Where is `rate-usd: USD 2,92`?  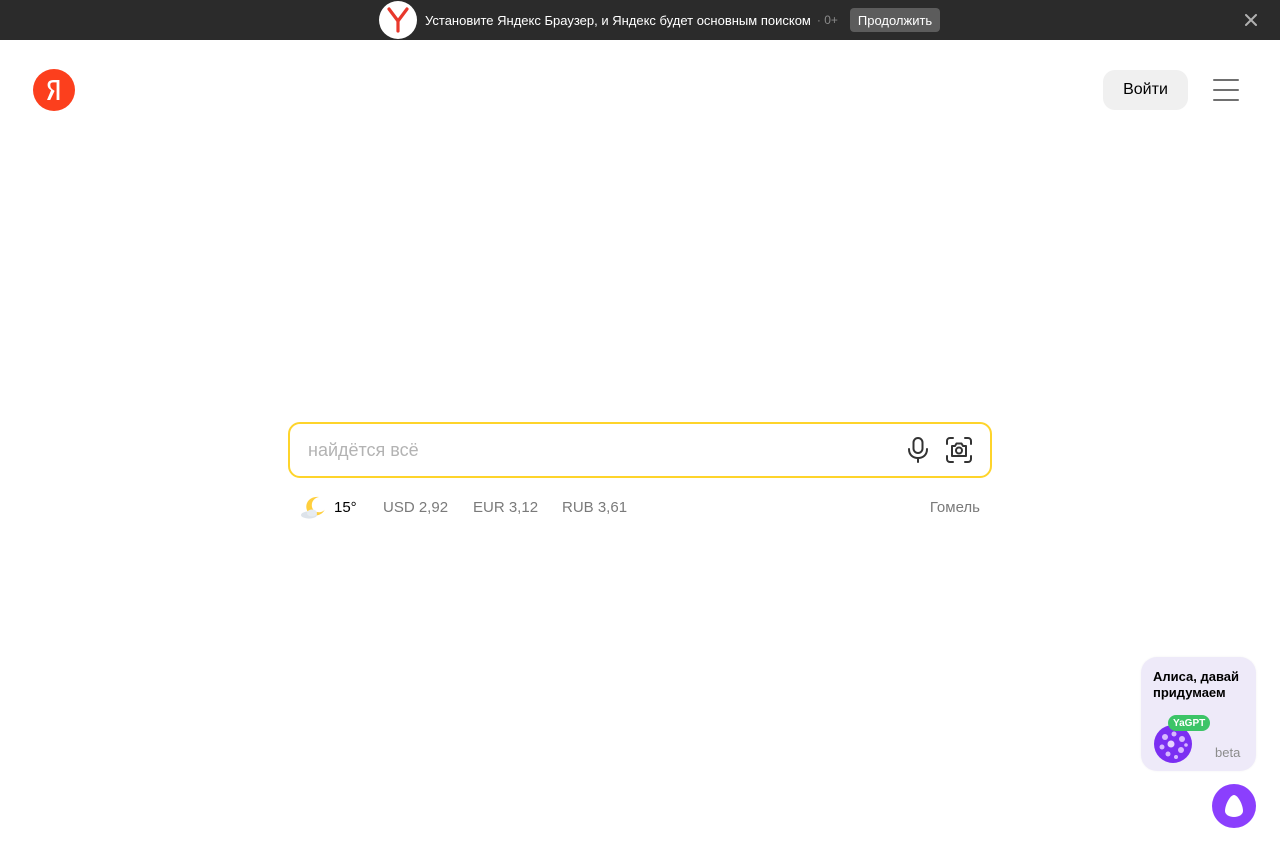 rate-usd: USD 2,92 is located at coordinates (415, 507).